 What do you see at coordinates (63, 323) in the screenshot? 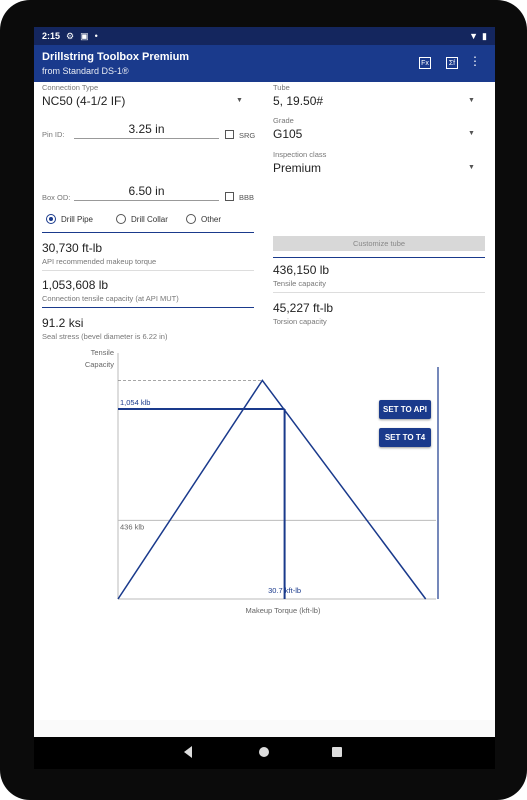
I see `seal-stress-value: 91.2 ksi` at bounding box center [63, 323].